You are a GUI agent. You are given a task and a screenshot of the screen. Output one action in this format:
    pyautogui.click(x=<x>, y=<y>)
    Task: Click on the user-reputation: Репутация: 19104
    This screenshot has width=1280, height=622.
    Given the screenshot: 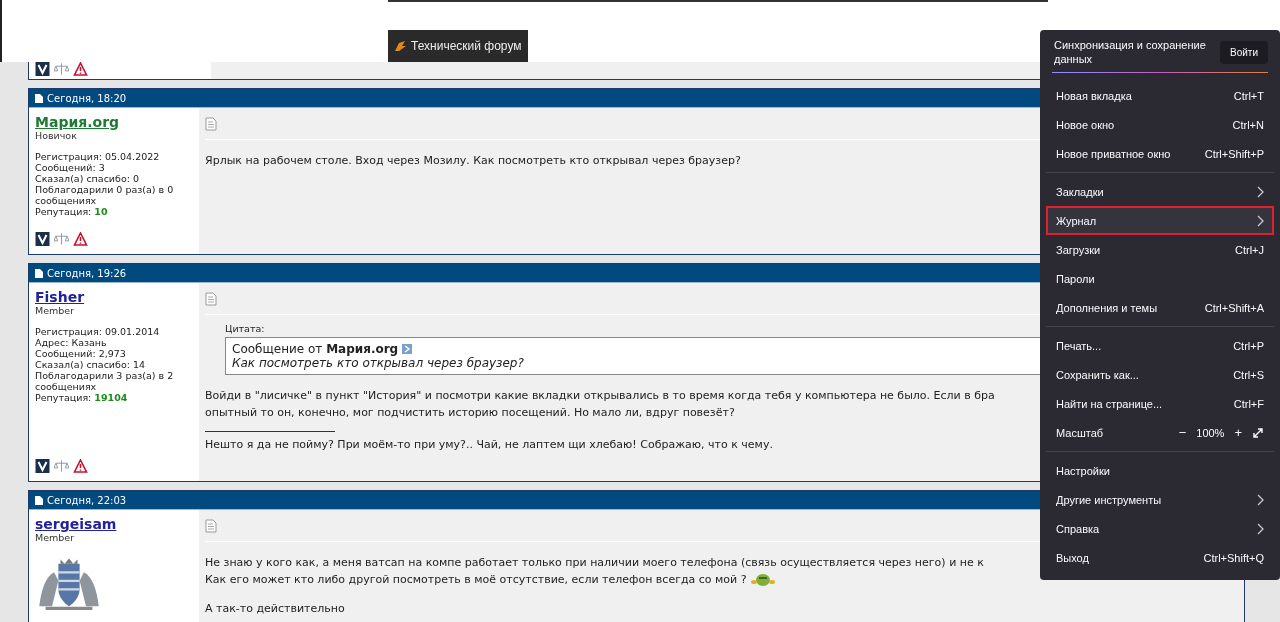 What is the action you would take?
    pyautogui.click(x=82, y=397)
    